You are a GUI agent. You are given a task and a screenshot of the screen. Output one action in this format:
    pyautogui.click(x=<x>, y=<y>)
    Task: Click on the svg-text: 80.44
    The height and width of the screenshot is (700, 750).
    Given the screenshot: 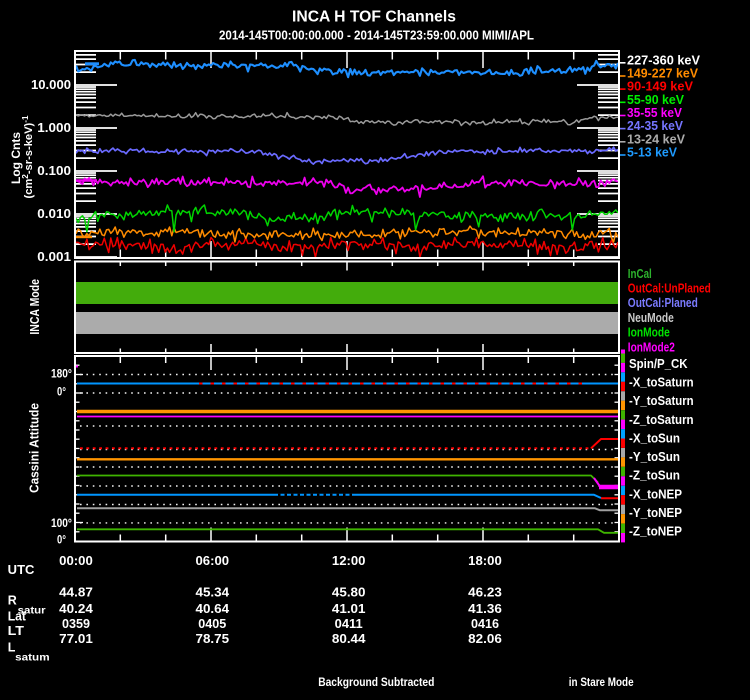 What is the action you would take?
    pyautogui.click(x=349, y=639)
    